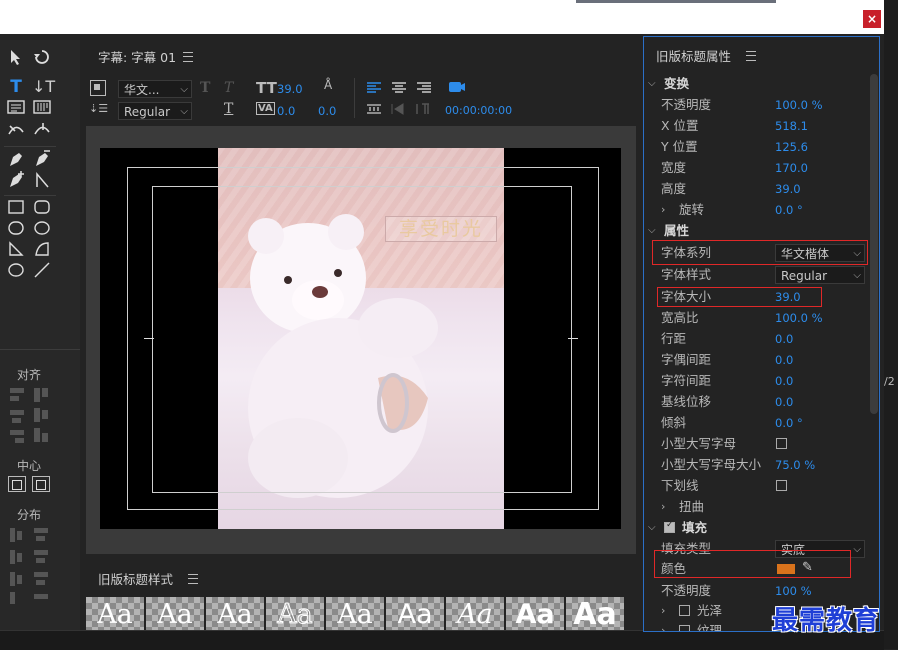  What do you see at coordinates (804, 276) in the screenshot?
I see `font-style-prop-value: Regular` at bounding box center [804, 276].